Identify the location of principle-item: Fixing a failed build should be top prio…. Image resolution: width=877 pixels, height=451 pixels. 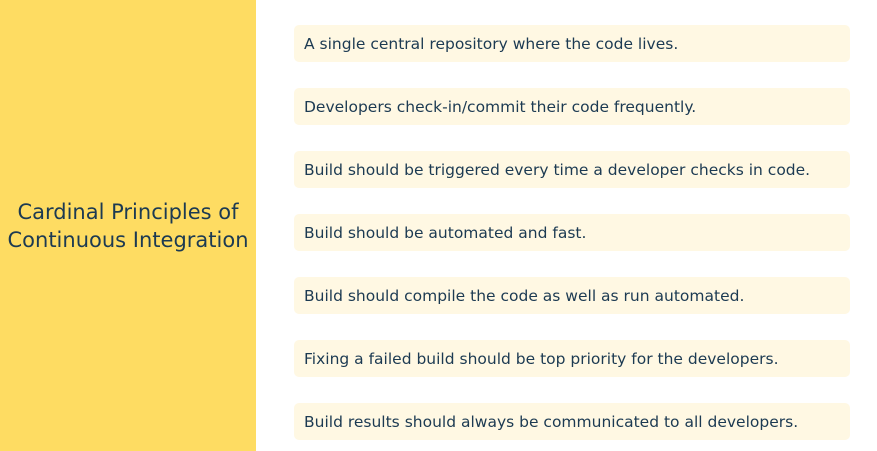
(572, 358).